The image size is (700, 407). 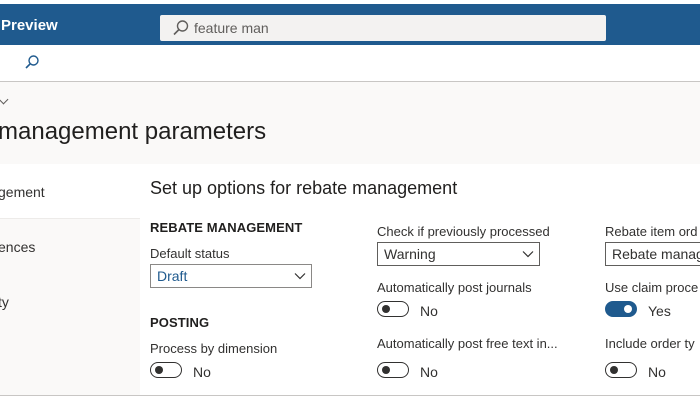 What do you see at coordinates (4, 99) in the screenshot?
I see `breadcrumb-chevron-icon` at bounding box center [4, 99].